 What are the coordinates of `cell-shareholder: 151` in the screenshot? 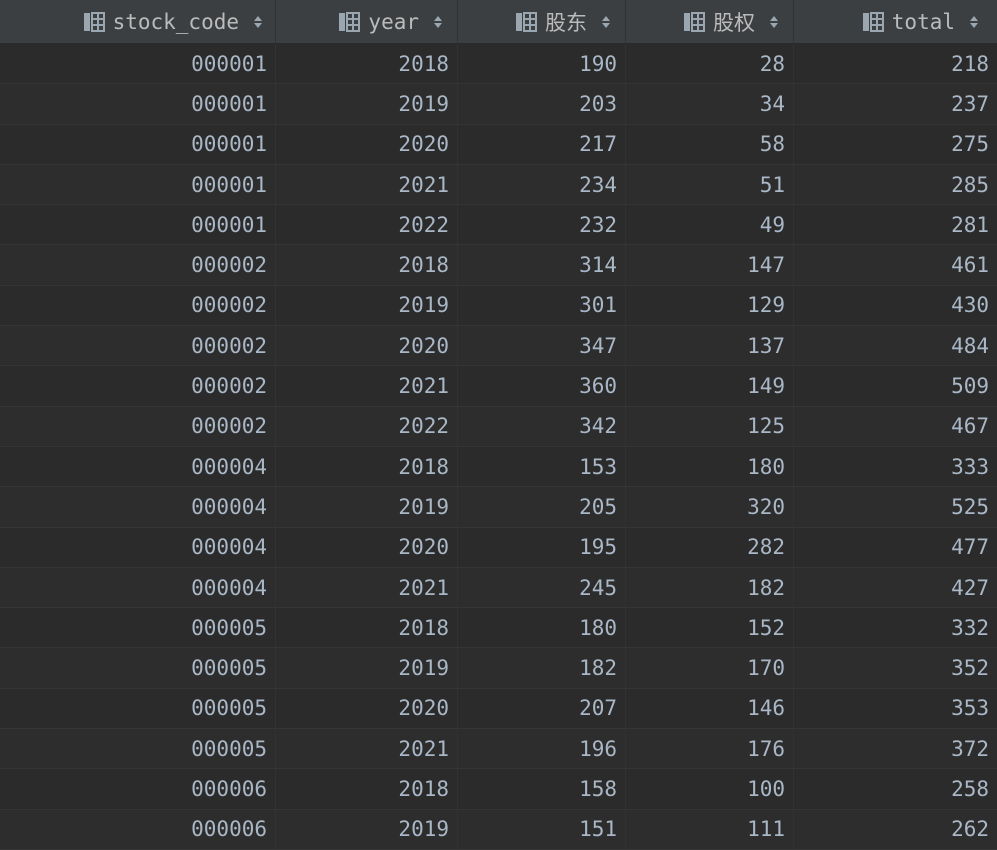 It's located at (542, 829).